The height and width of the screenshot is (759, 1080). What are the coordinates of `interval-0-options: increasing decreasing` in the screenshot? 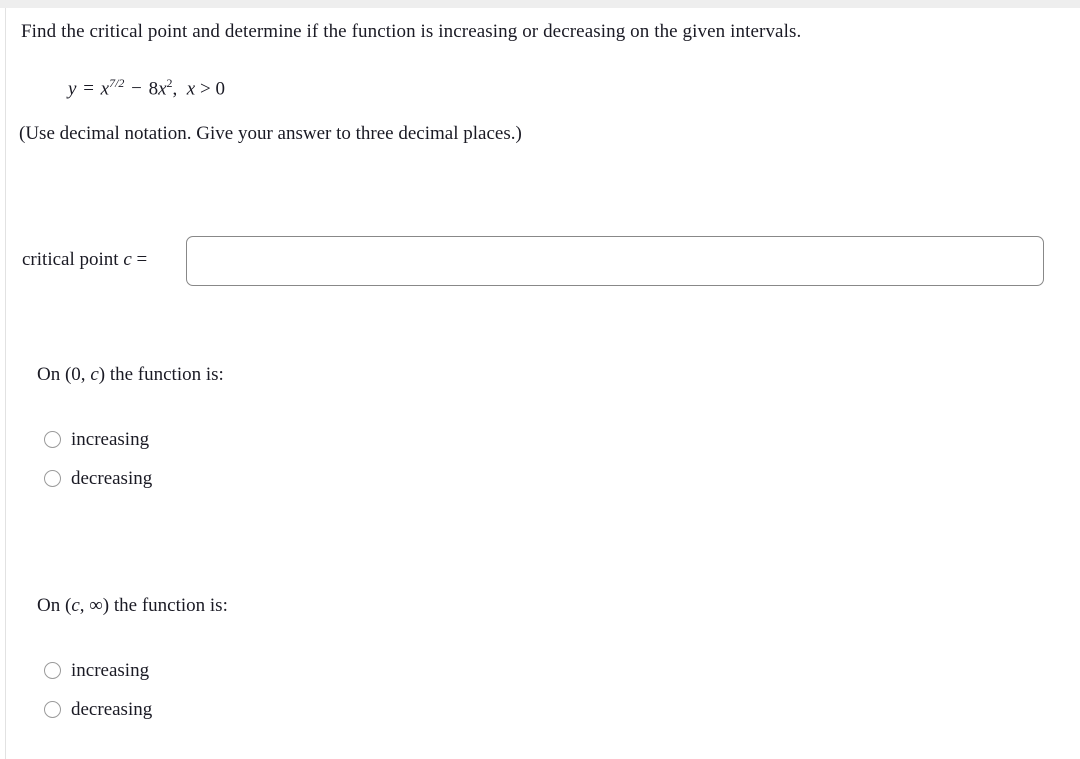 It's located at (79, 464).